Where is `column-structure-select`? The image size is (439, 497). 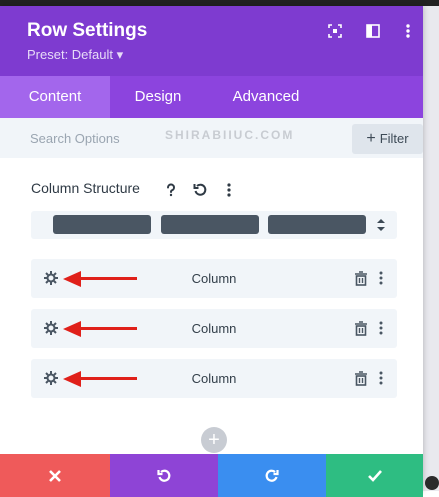
column-structure-select is located at coordinates (214, 225).